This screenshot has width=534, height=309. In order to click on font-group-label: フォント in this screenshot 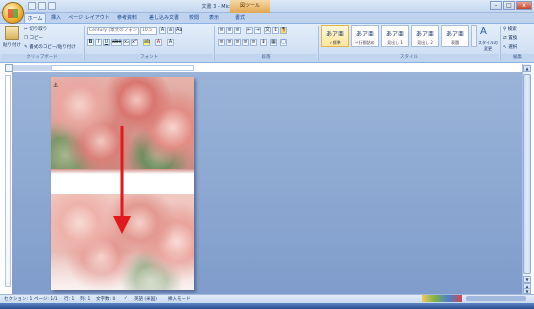, I will do `click(149, 58)`.